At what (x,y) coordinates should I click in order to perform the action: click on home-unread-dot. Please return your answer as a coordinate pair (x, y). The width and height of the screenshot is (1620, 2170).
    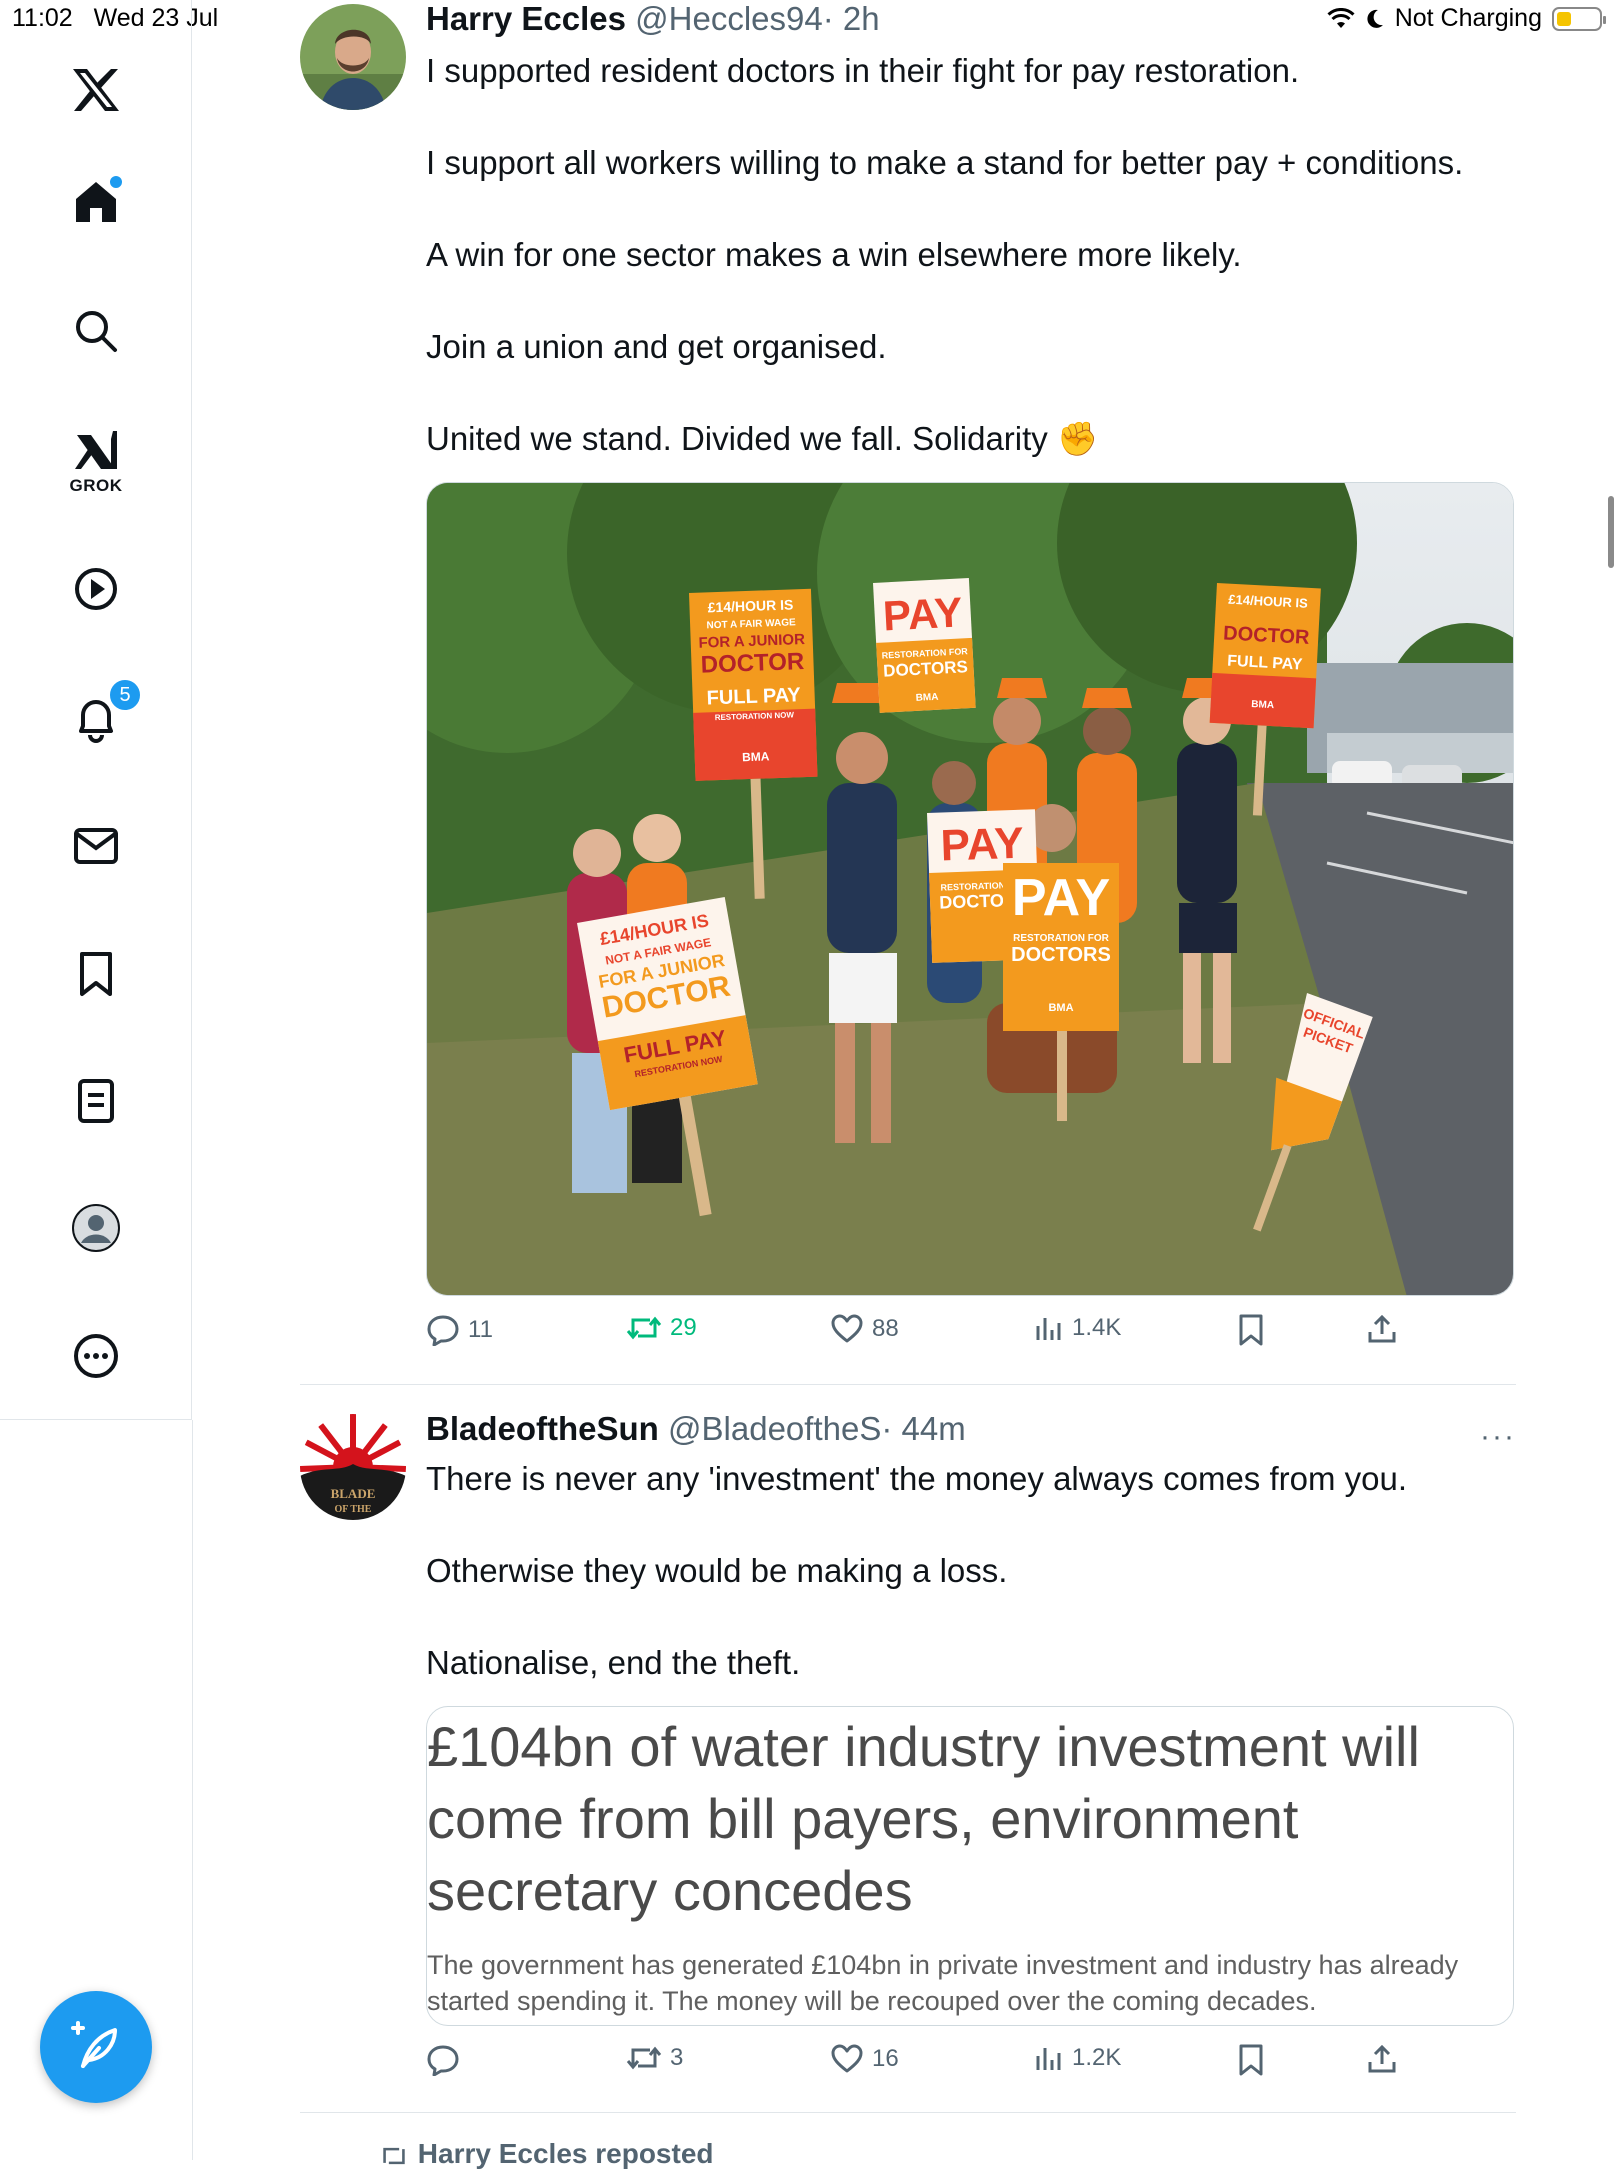
    Looking at the image, I should click on (116, 182).